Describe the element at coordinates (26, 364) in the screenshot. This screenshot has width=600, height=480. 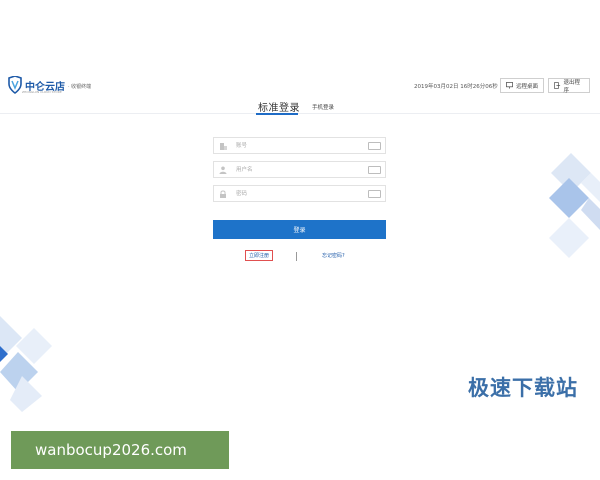
I see `decorative-diamonds-left` at that location.